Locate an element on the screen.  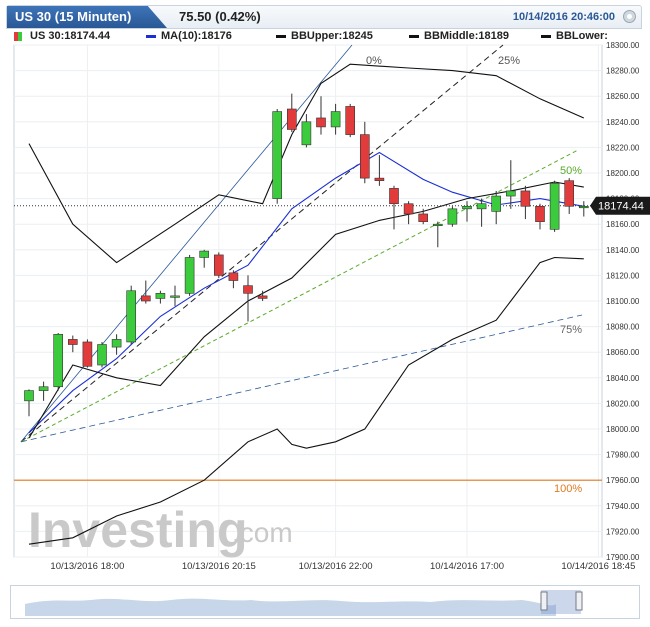
y-tick-label: 18120.00 is located at coordinates (623, 275).